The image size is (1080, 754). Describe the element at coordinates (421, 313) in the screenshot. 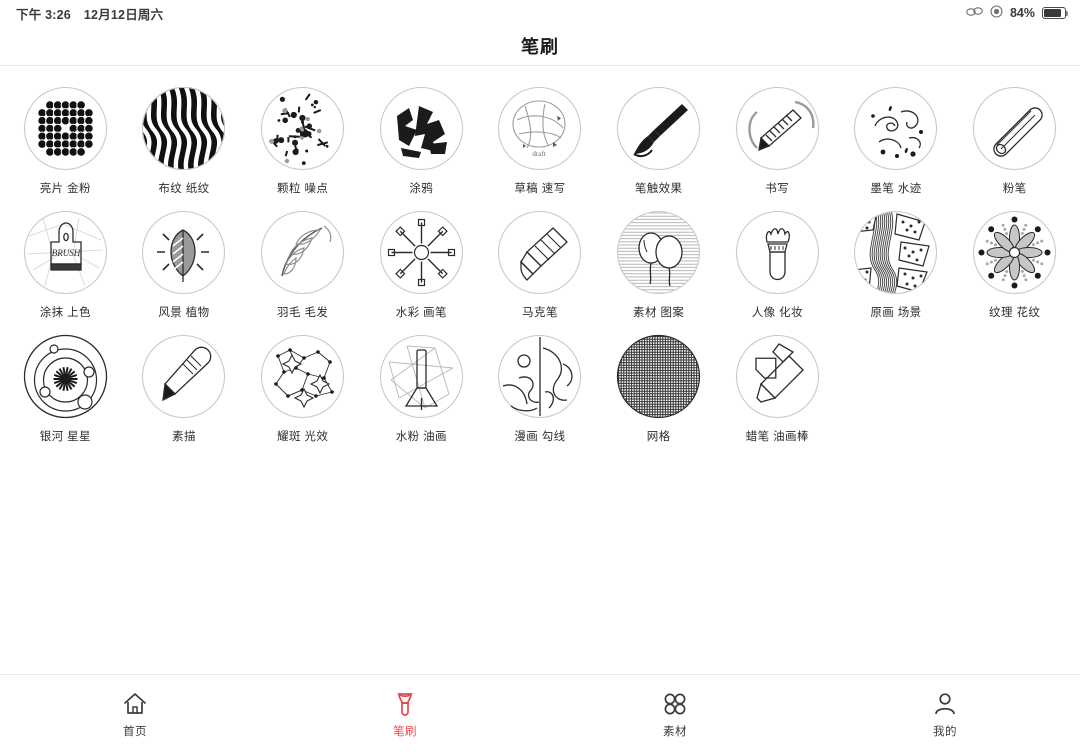

I see `brush-category-label: 水彩 画笔` at that location.